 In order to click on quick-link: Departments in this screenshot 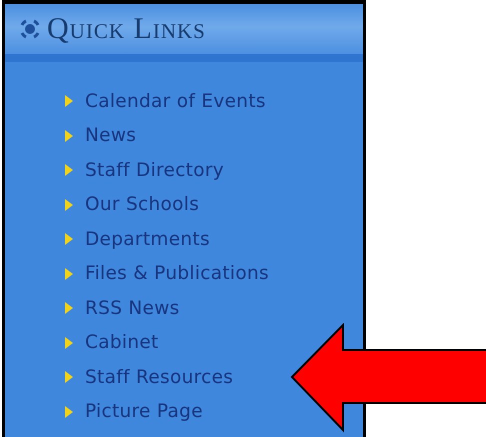, I will do `click(147, 239)`.